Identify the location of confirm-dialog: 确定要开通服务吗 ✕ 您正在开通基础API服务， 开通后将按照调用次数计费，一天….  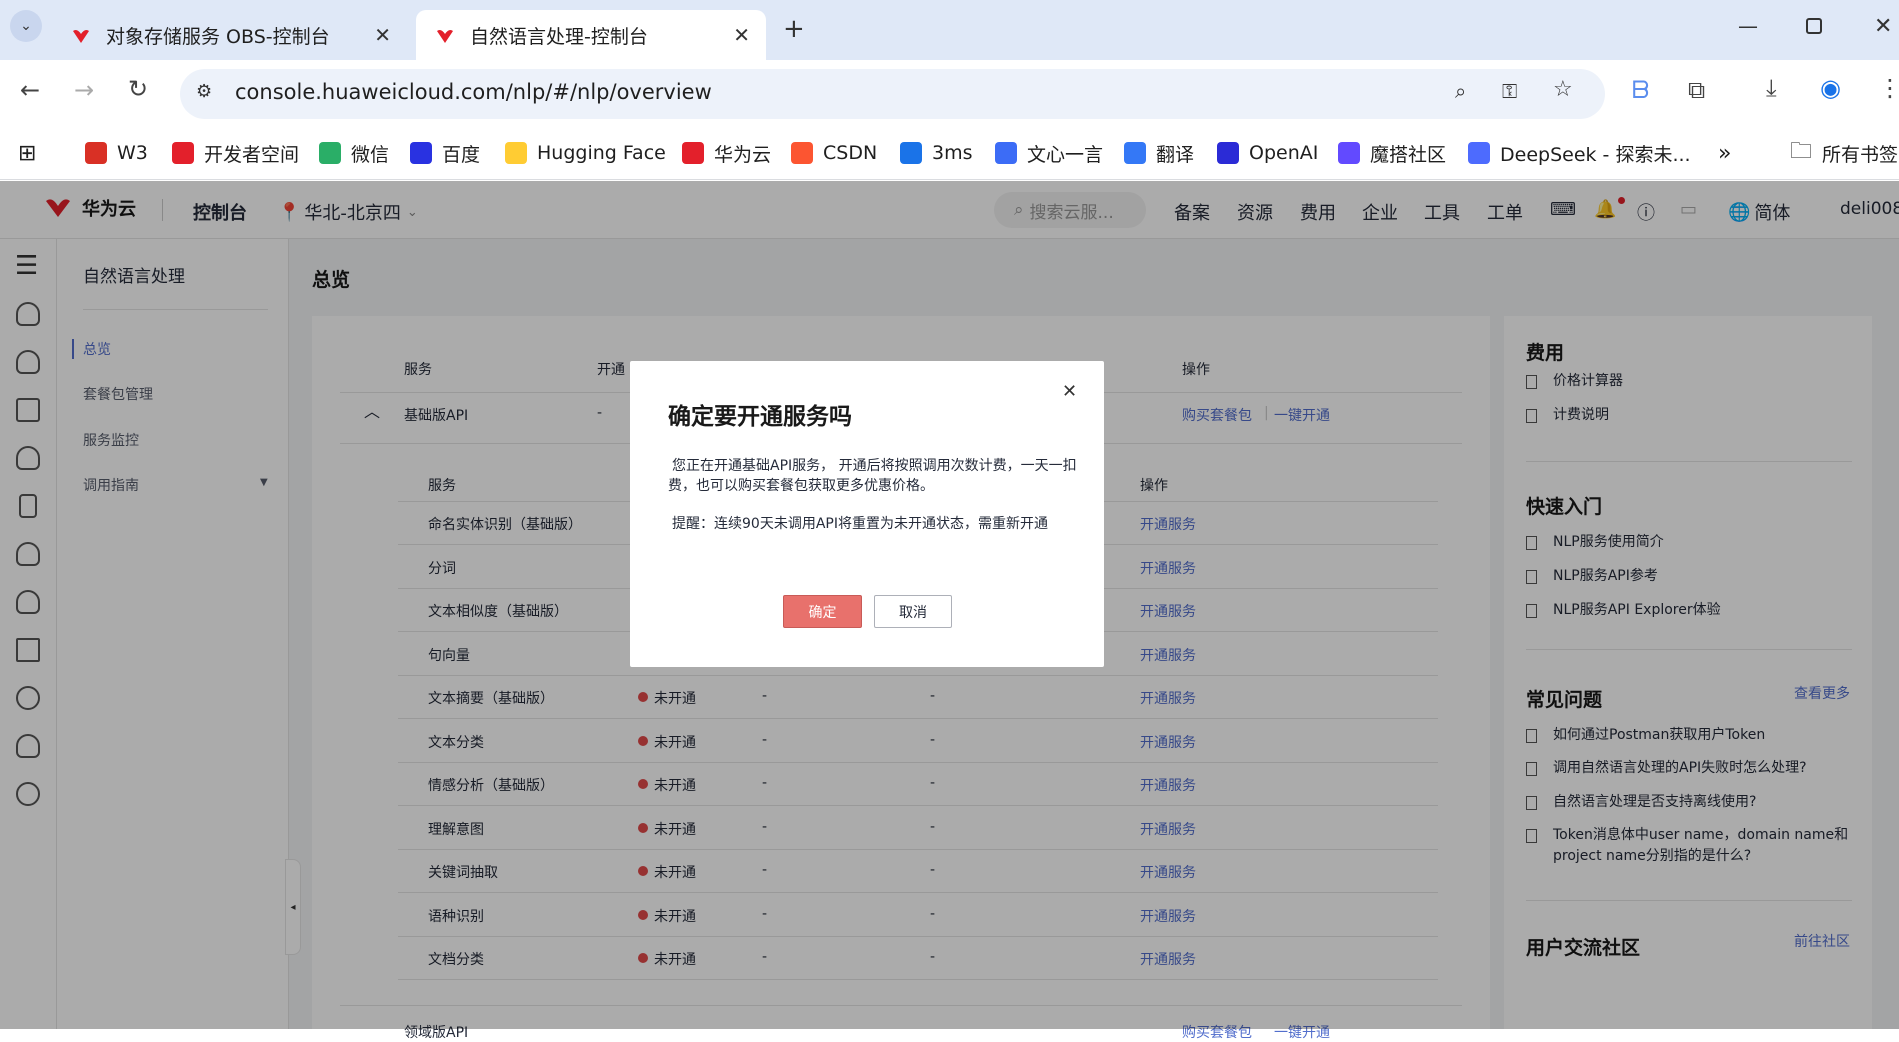
(867, 514).